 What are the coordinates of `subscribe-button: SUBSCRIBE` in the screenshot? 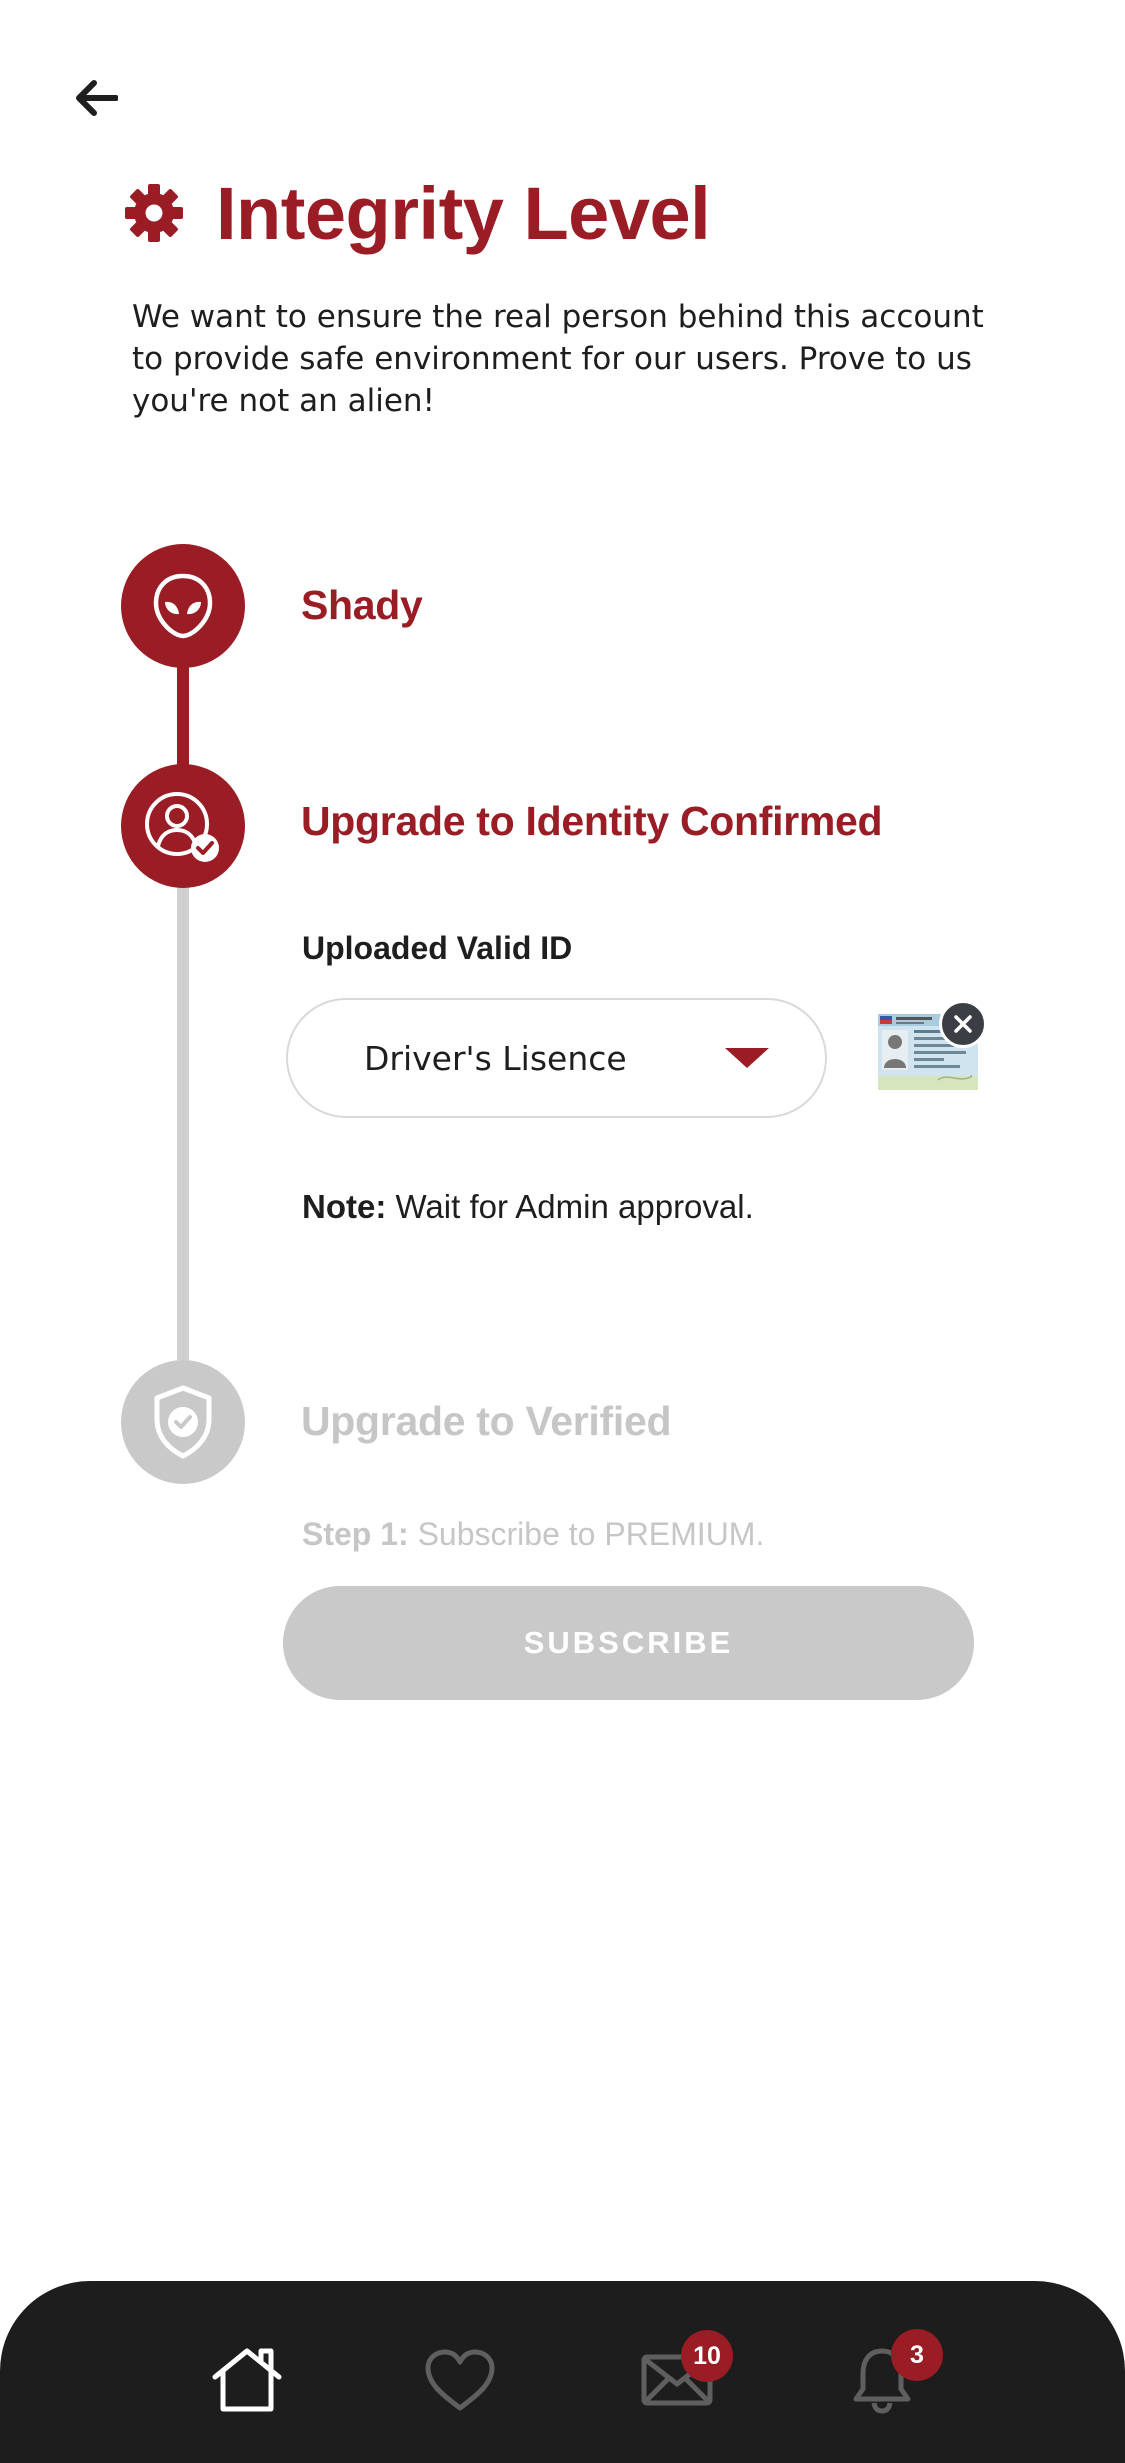 It's located at (628, 1643).